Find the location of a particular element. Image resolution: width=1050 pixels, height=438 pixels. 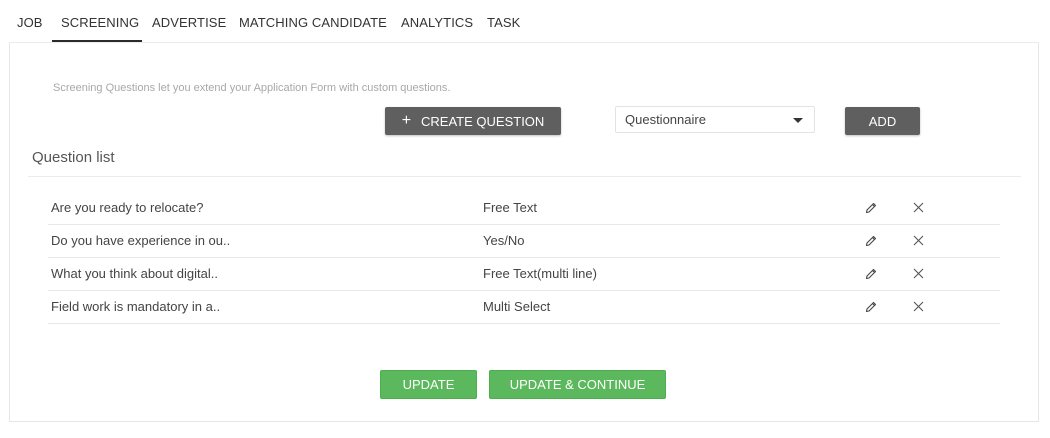

question-type: Free Text(multi line) is located at coordinates (540, 273).